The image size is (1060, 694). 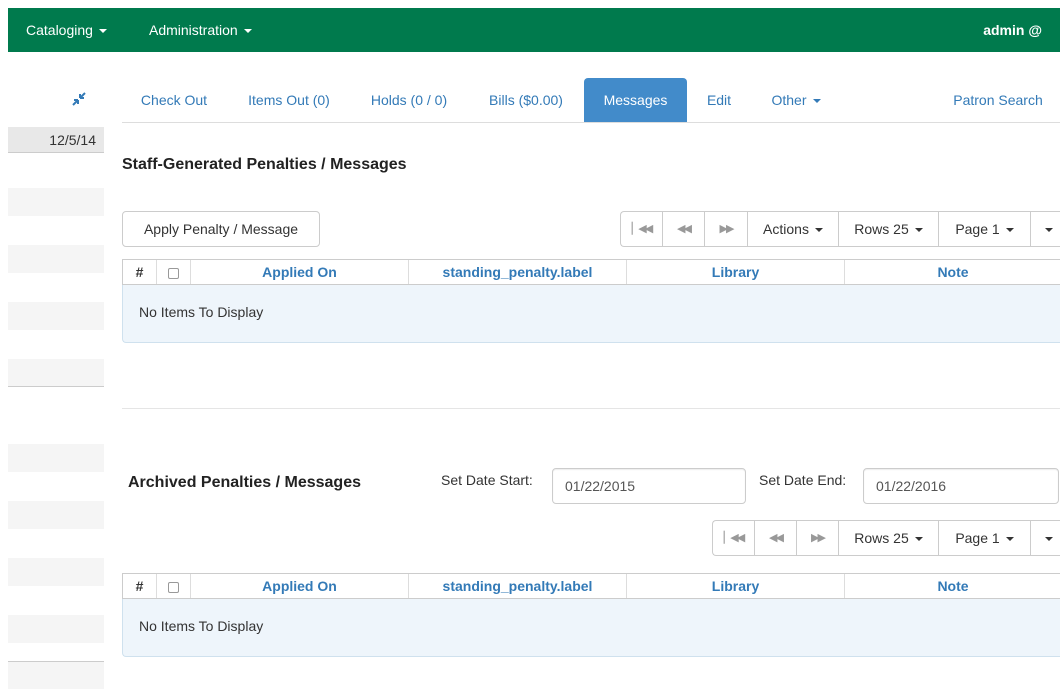 What do you see at coordinates (998, 100) in the screenshot?
I see `tab-patron-search: Patron Search` at bounding box center [998, 100].